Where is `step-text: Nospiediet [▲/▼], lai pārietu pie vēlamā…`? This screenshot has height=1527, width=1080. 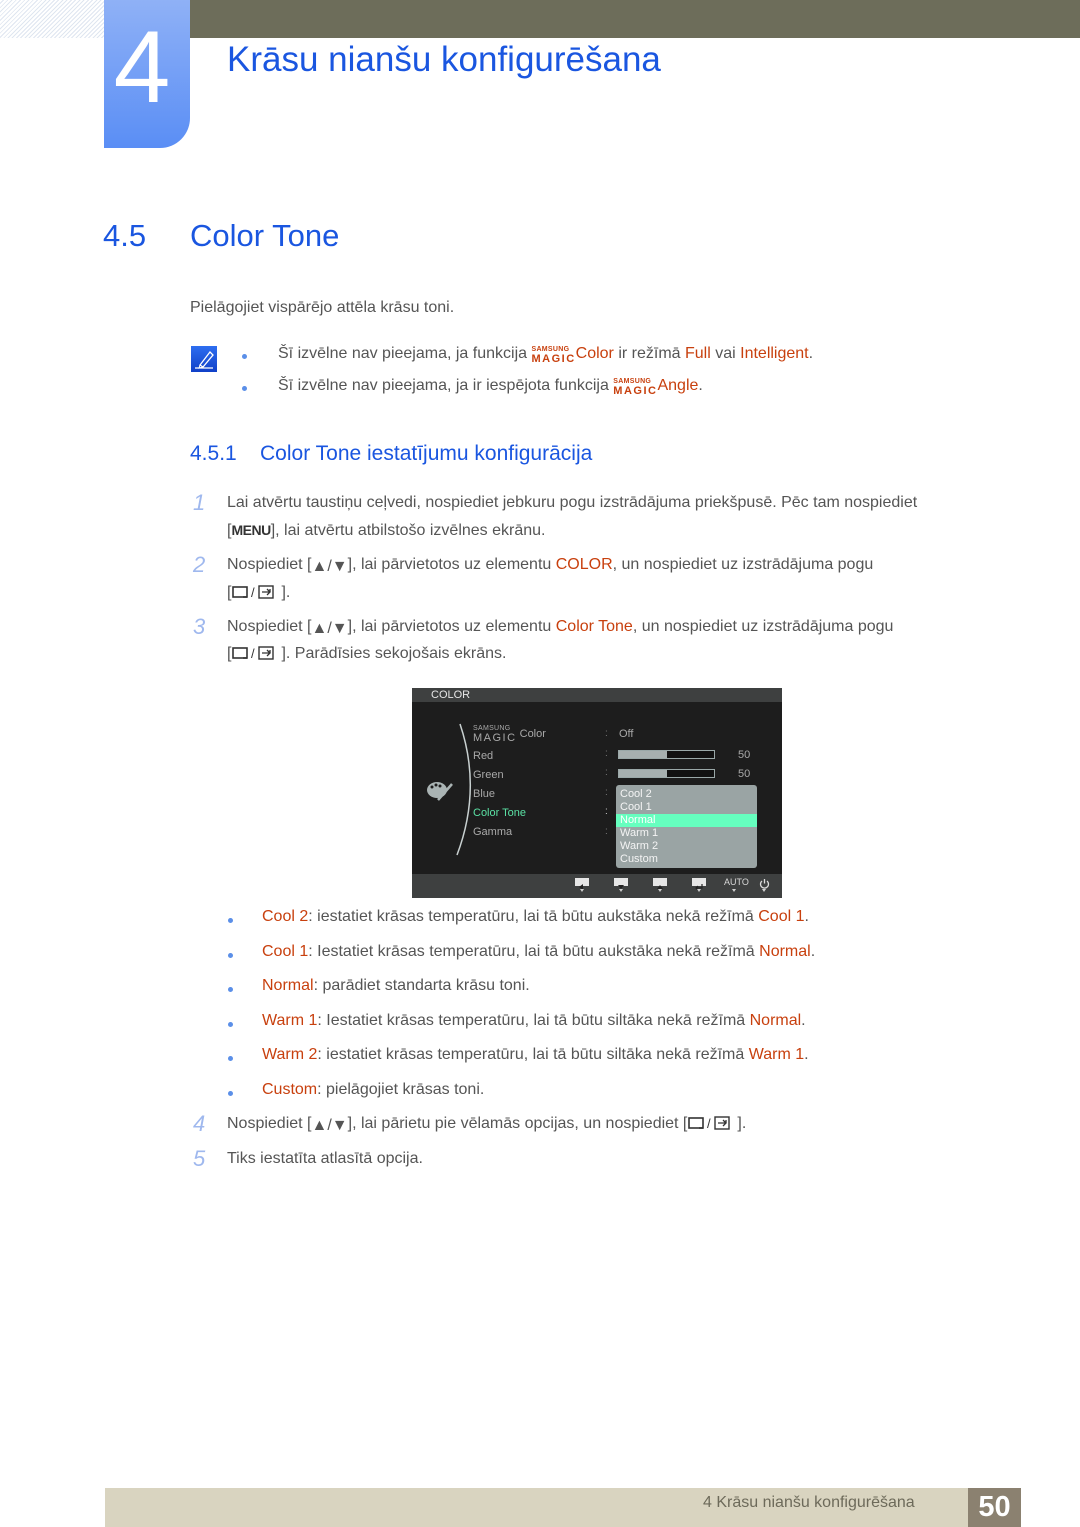
step-text: Nospiediet [▲/▼], lai pārietu pie vēlamā… is located at coordinates (487, 1125).